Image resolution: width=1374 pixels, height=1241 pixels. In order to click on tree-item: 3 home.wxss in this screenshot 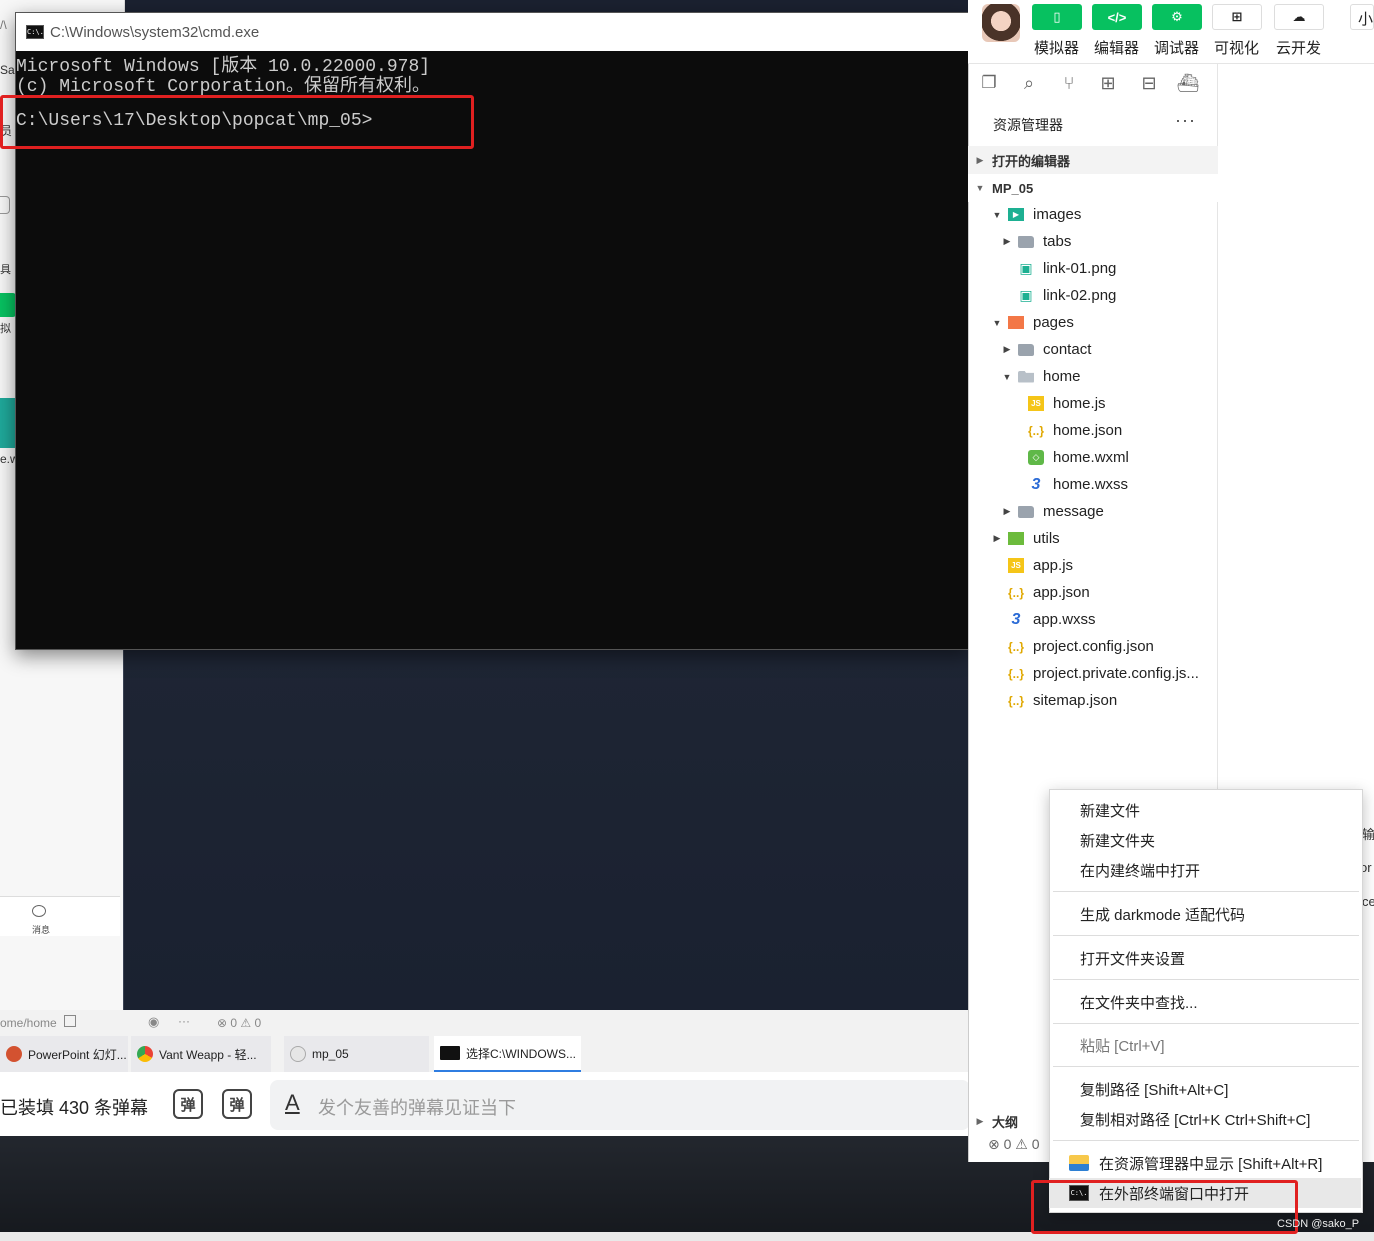, I will do `click(1093, 484)`.